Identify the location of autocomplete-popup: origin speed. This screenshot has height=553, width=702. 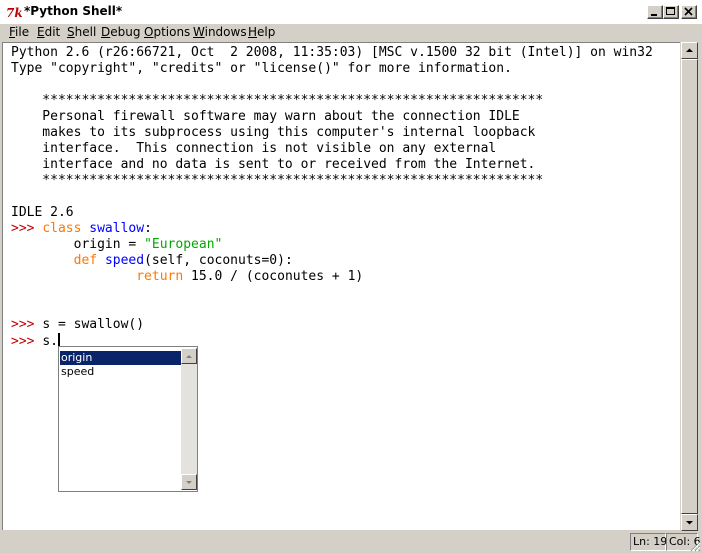
(128, 419).